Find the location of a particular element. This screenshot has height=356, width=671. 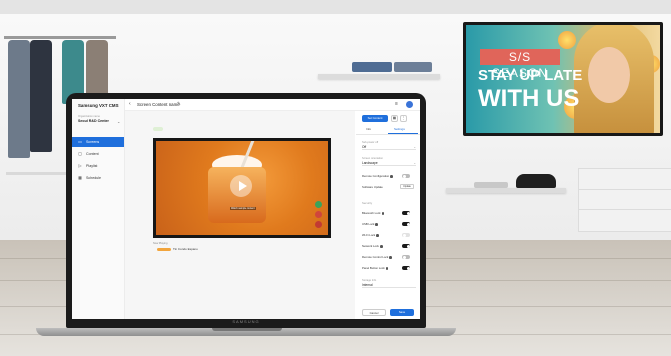

sidebar-item-label: Content is located at coordinates (92, 154).